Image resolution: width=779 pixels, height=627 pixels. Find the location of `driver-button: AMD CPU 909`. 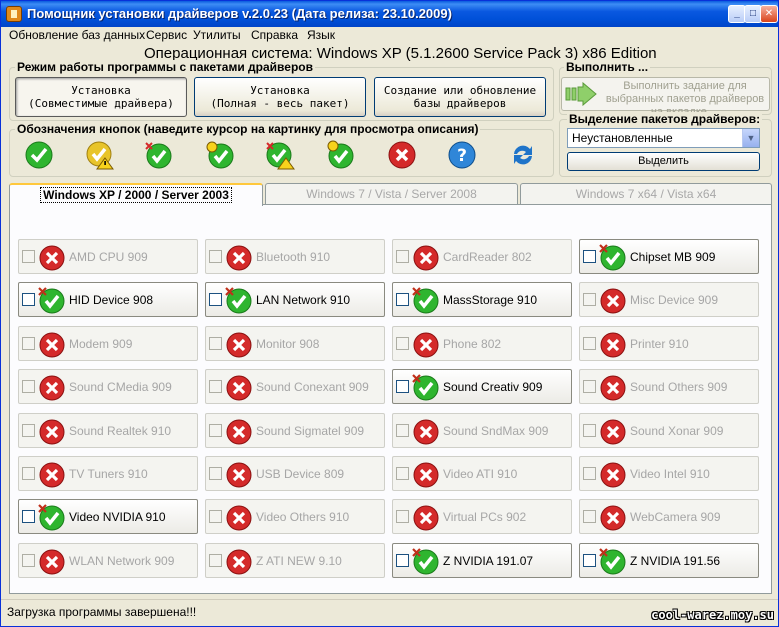

driver-button: AMD CPU 909 is located at coordinates (108, 256).